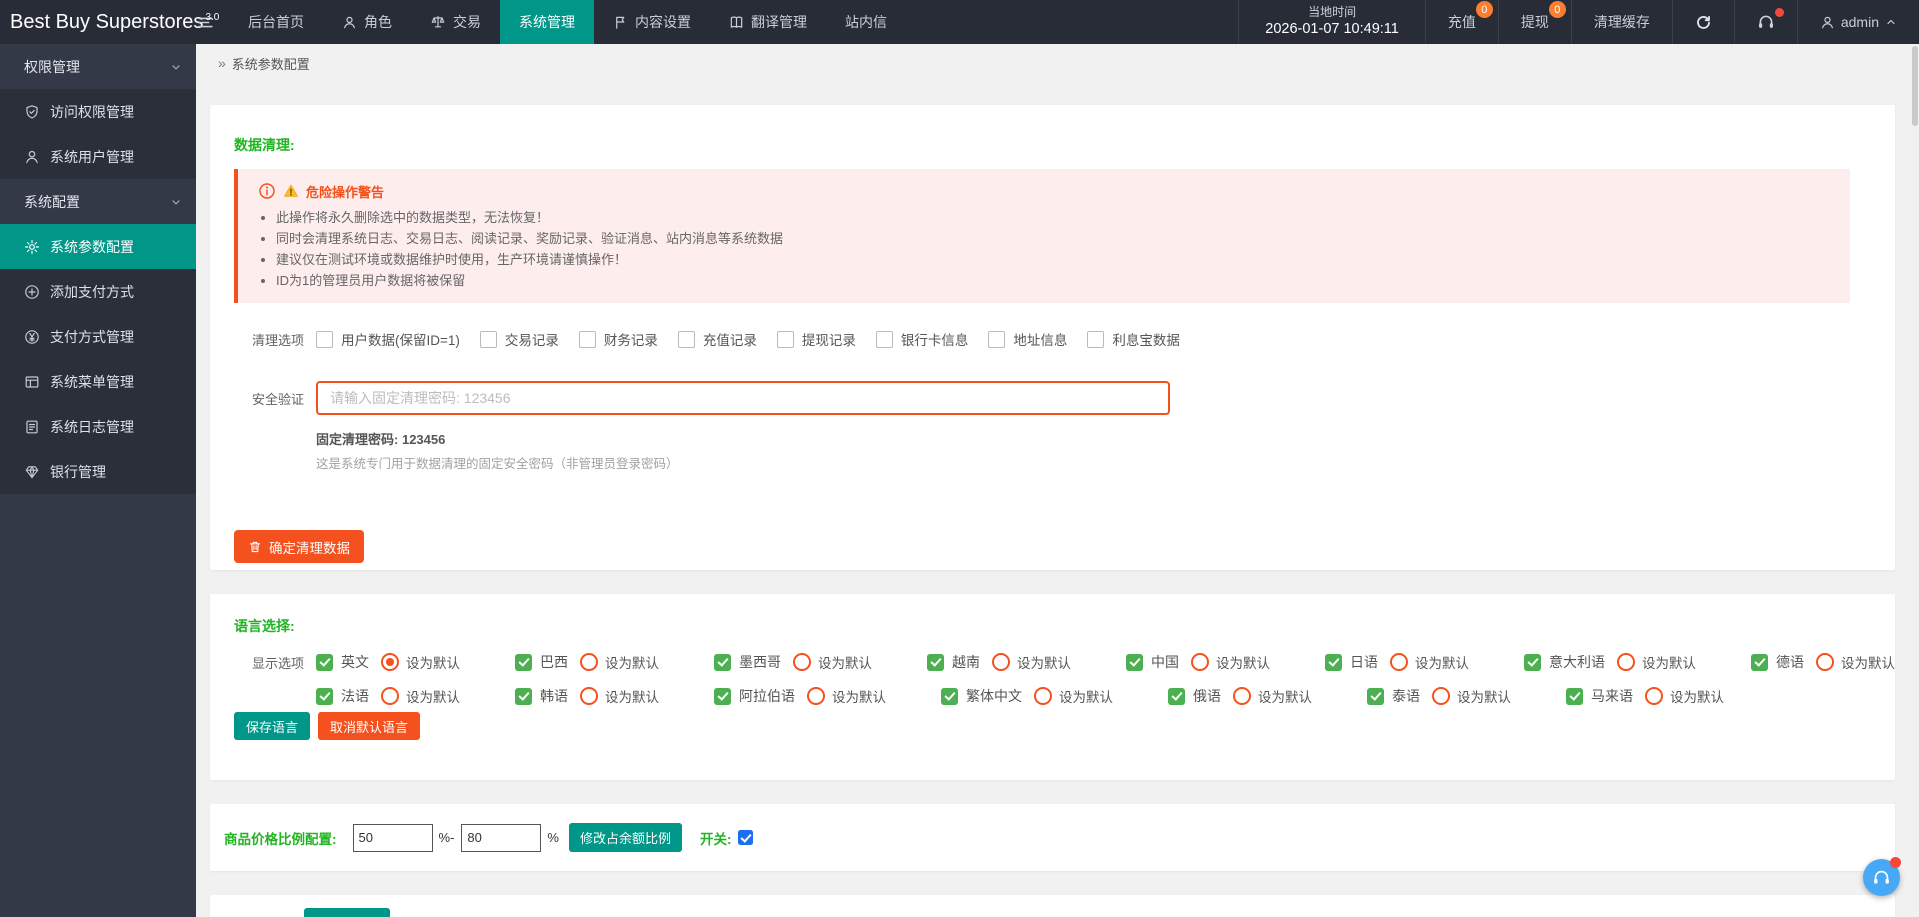 Image resolution: width=1919 pixels, height=917 pixels. I want to click on nav-site-message: 站内信, so click(866, 22).